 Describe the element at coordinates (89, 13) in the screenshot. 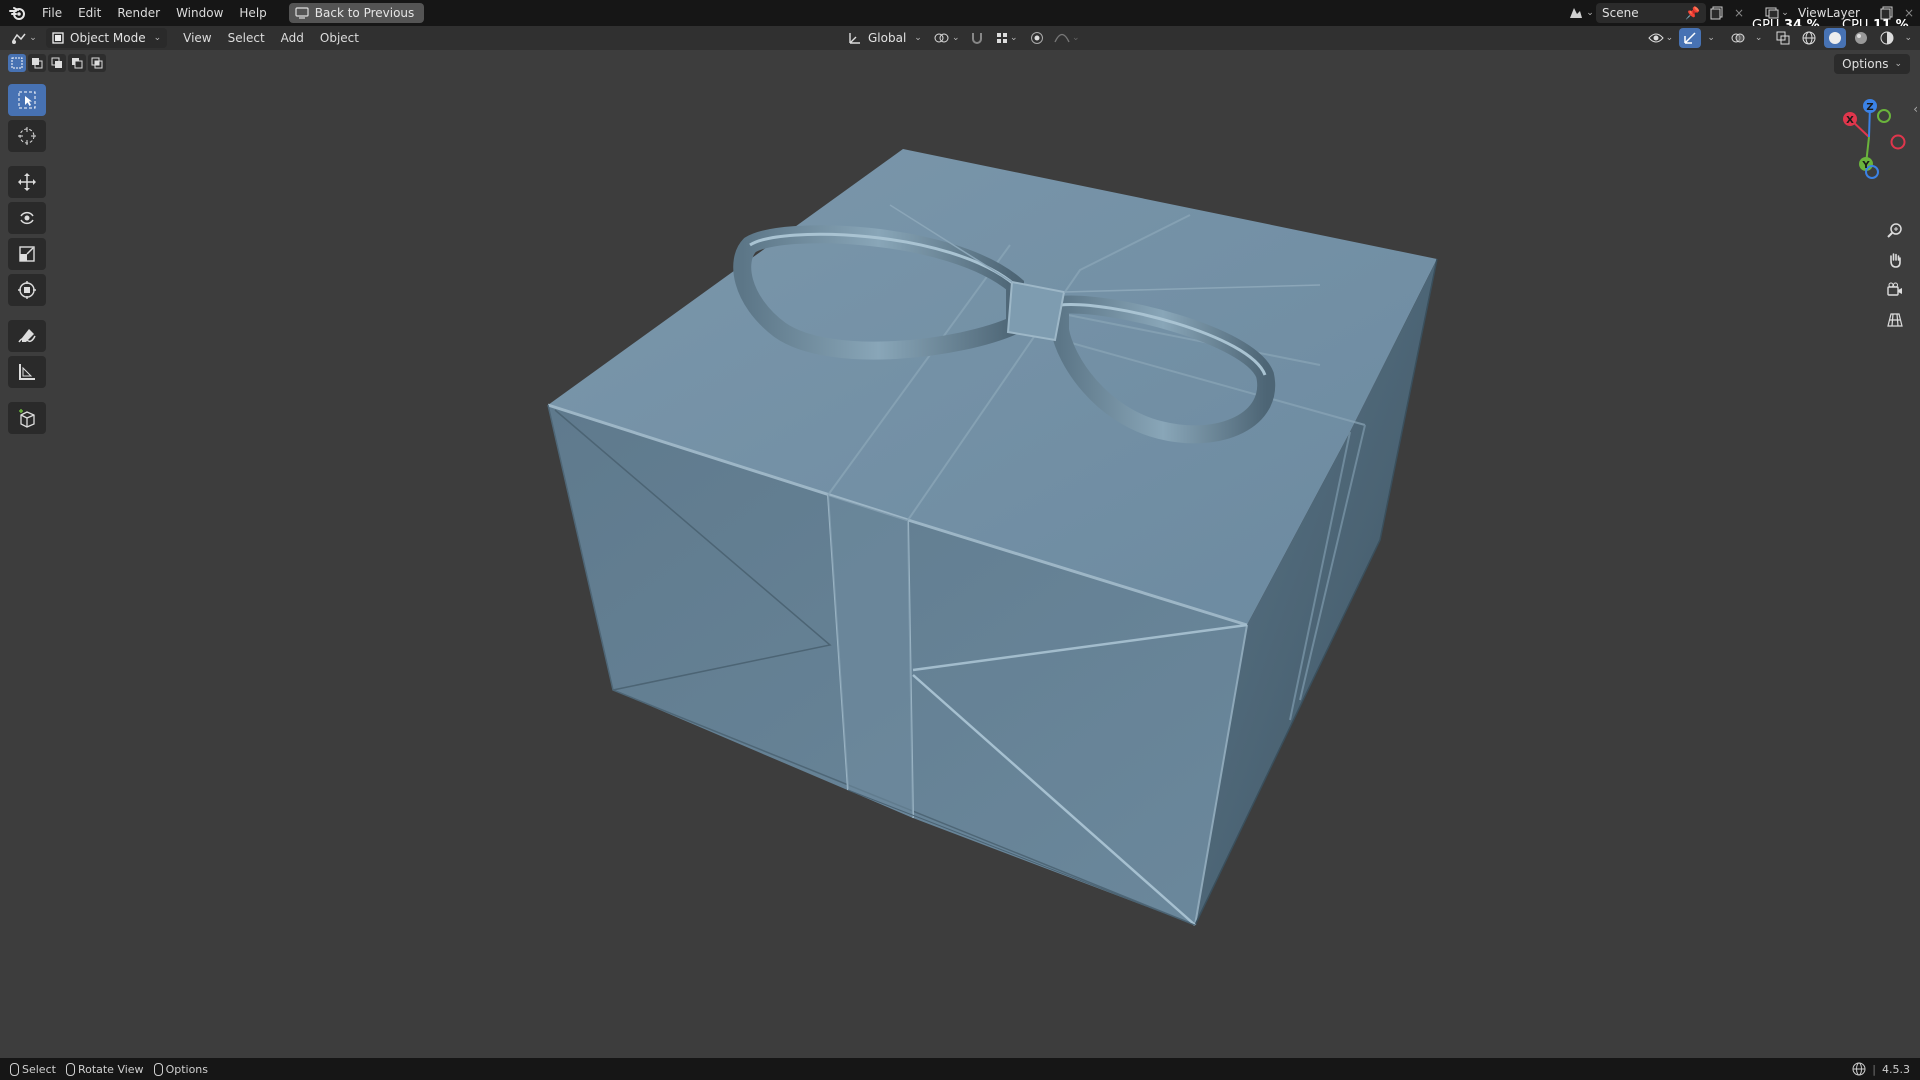

I see `menu-edit: Edit` at that location.